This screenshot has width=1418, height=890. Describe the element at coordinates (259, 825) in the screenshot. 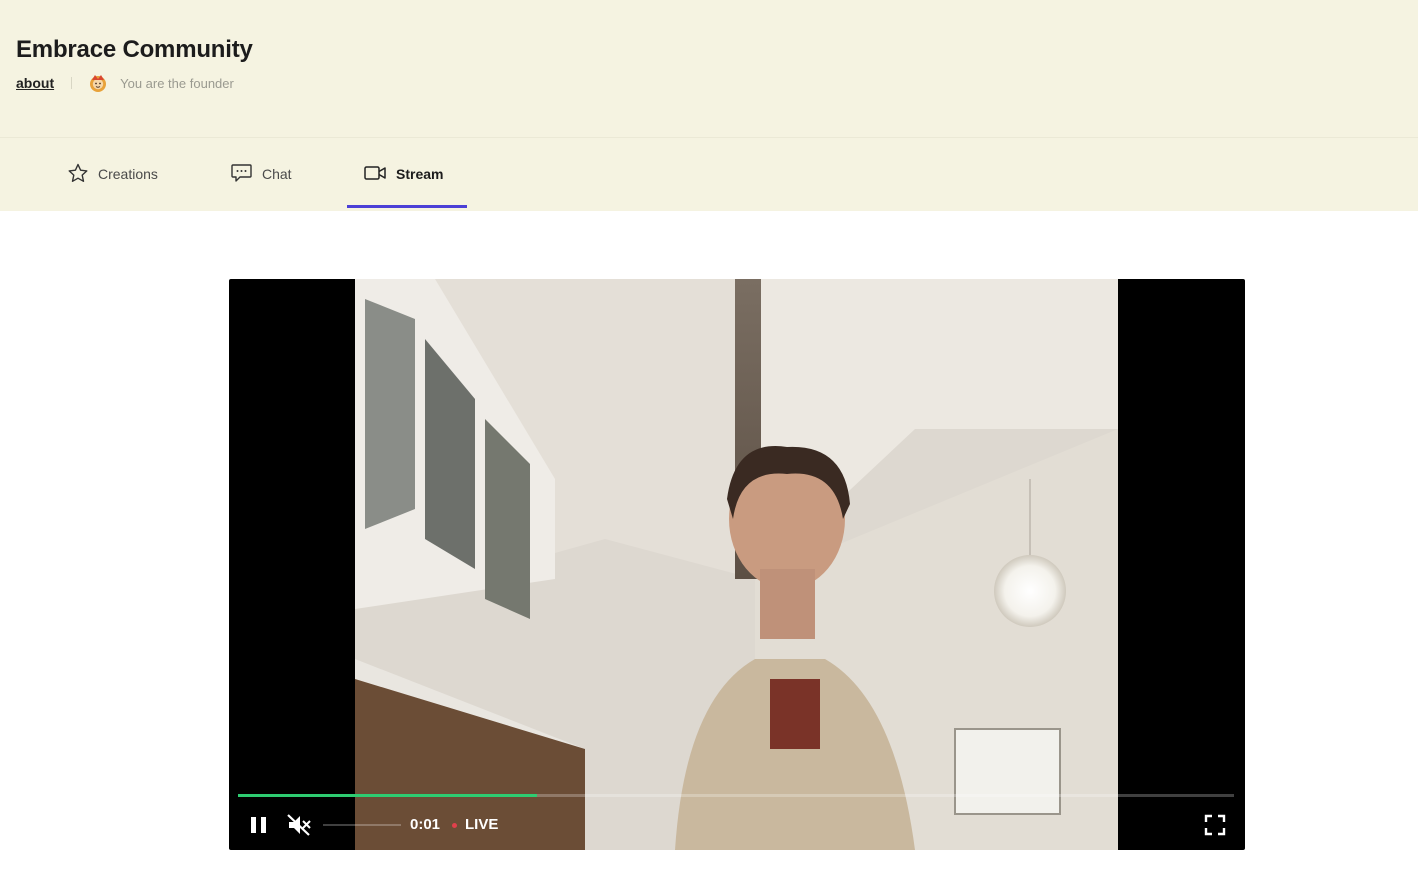

I see `pause-icon` at that location.